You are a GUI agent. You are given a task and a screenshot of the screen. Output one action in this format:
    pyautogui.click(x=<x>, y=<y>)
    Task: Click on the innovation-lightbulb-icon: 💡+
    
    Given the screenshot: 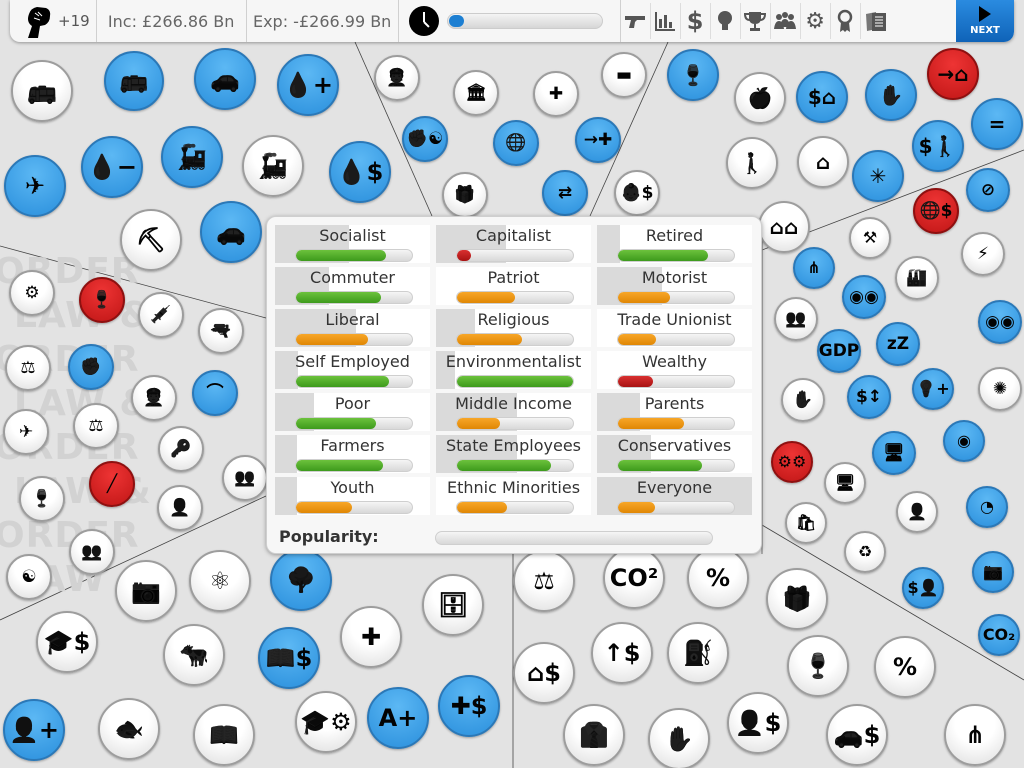 What is the action you would take?
    pyautogui.click(x=933, y=389)
    